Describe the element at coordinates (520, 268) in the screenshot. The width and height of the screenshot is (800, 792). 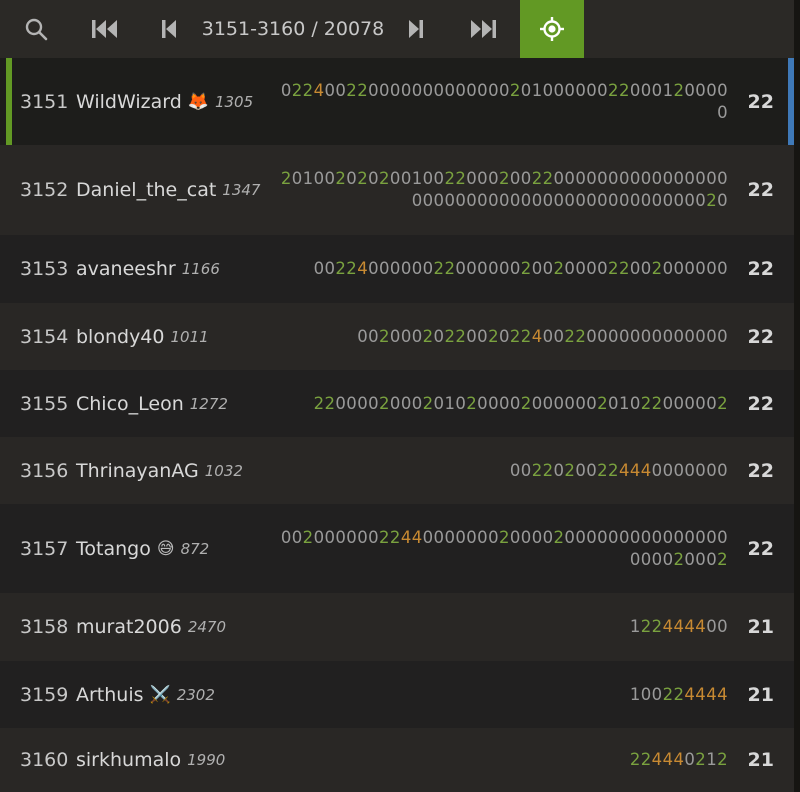
I see `score-streak: 00224000000220000002002000022002000000` at that location.